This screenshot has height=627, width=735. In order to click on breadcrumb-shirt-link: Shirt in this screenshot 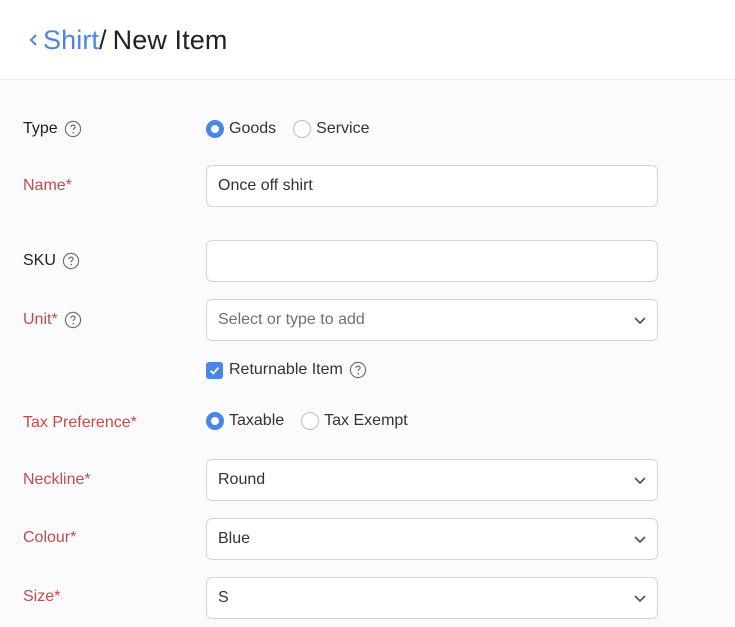, I will do `click(71, 40)`.